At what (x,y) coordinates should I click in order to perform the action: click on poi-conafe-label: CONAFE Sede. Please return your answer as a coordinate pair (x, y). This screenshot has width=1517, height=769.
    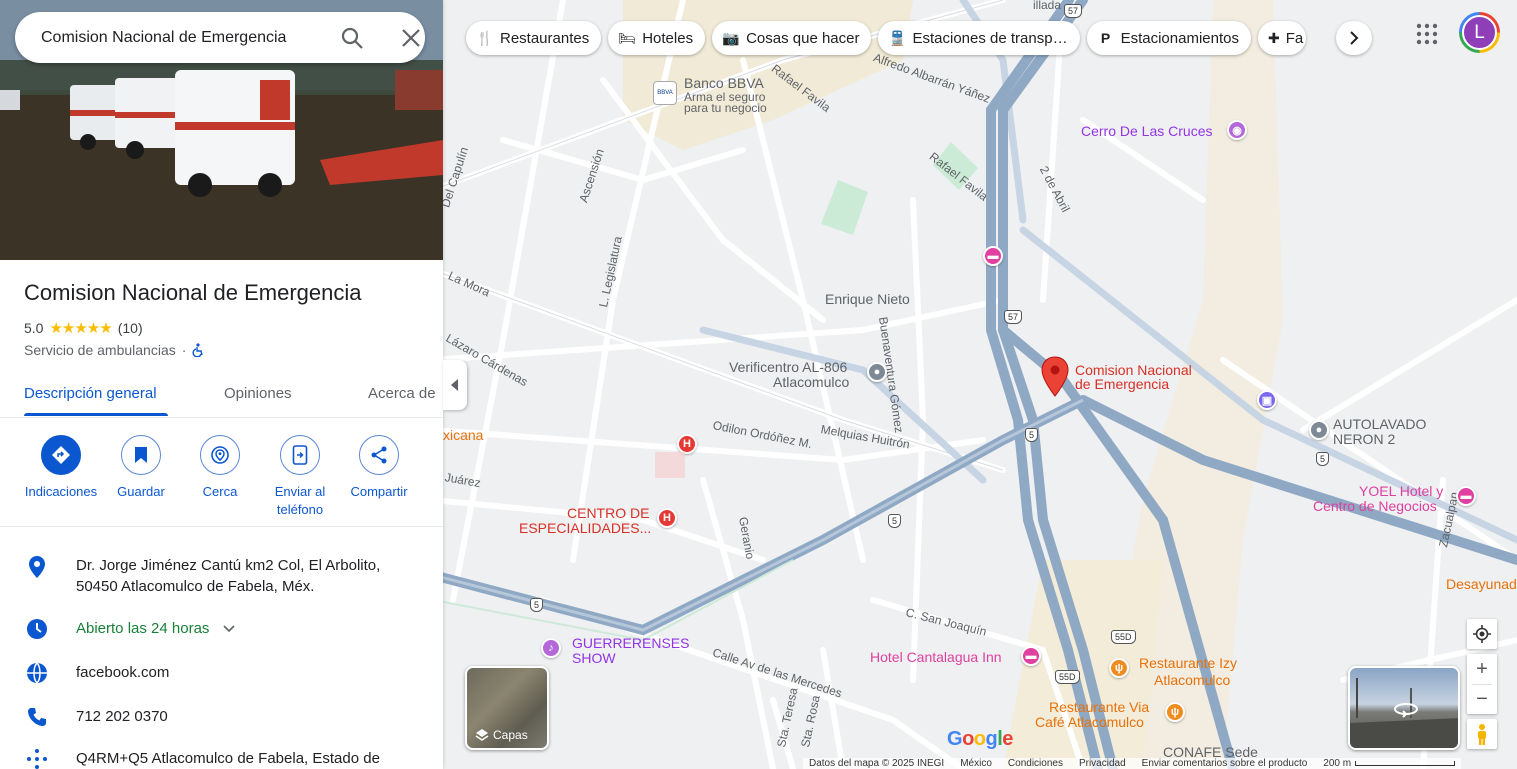
    Looking at the image, I should click on (1210, 752).